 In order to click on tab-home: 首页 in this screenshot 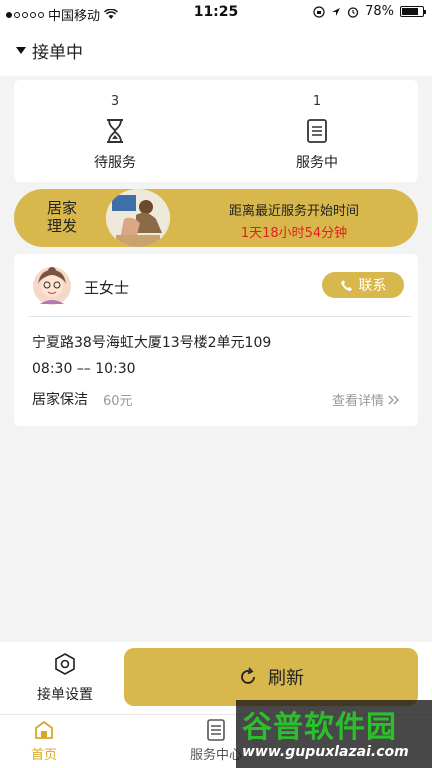, I will do `click(44, 741)`.